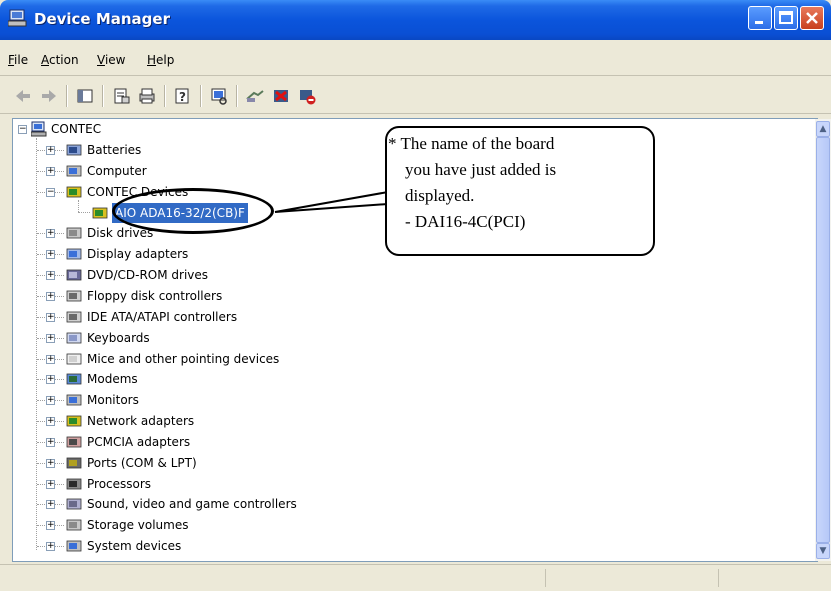 The image size is (831, 591). I want to click on battery-icon, so click(74, 150).